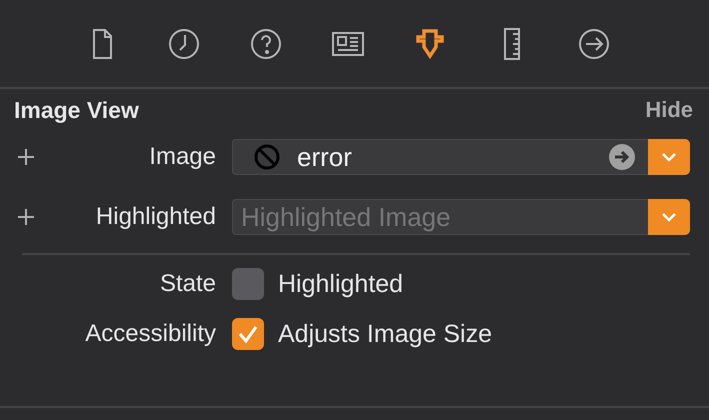 The width and height of the screenshot is (709, 420). I want to click on option-label: State, so click(187, 284).